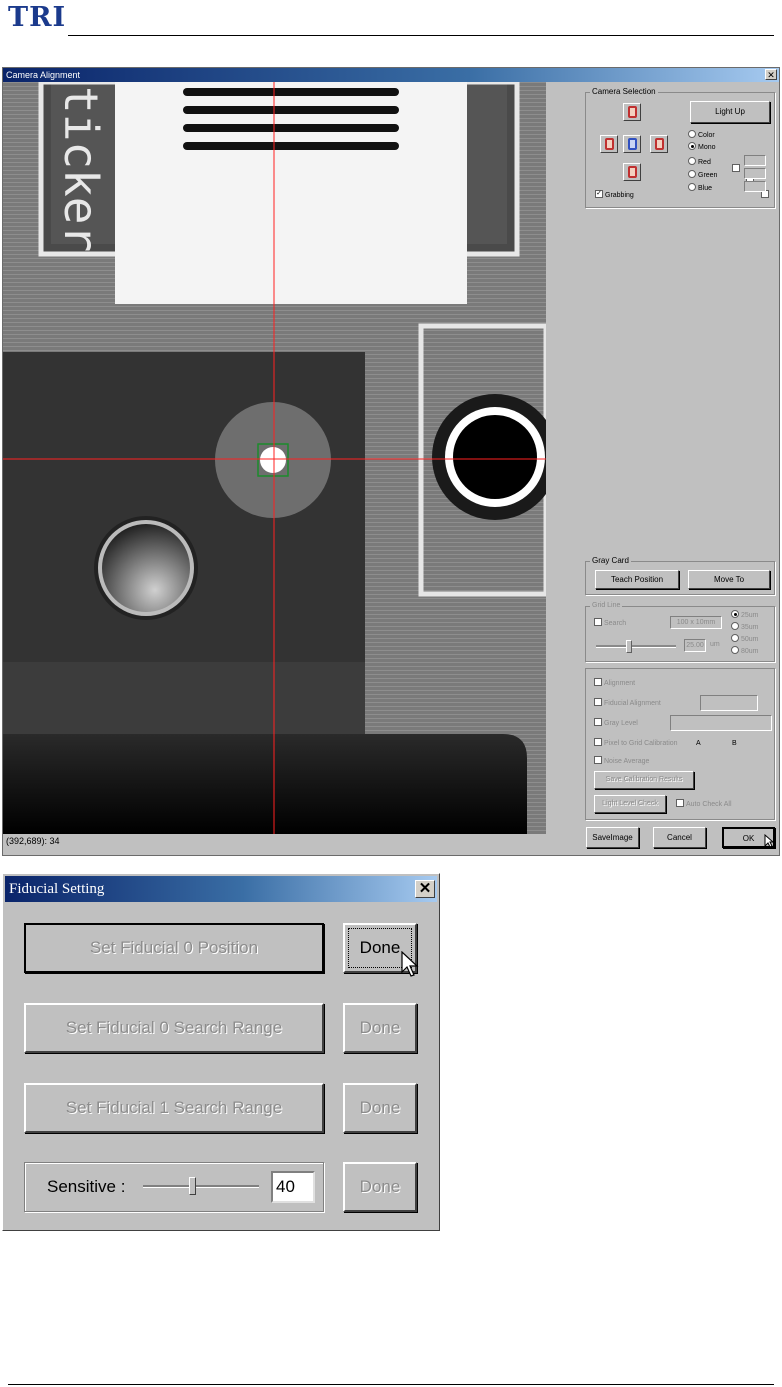 This screenshot has height=1387, width=782. What do you see at coordinates (391, 1384) in the screenshot?
I see `footer-rule` at bounding box center [391, 1384].